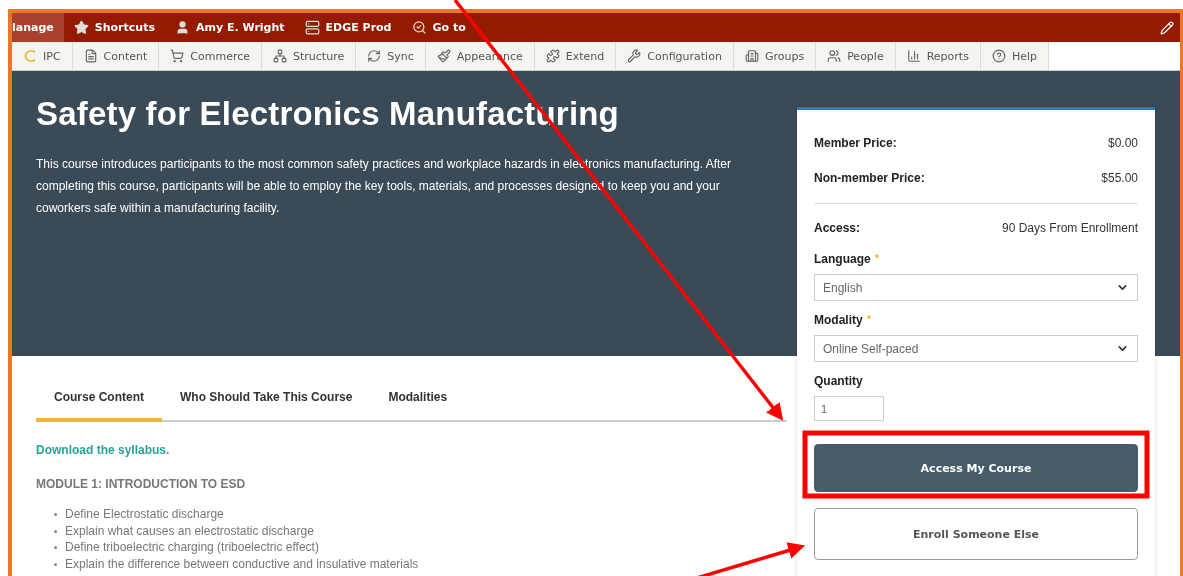 The image size is (1183, 576). Describe the element at coordinates (856, 56) in the screenshot. I see `menu-item: People` at that location.